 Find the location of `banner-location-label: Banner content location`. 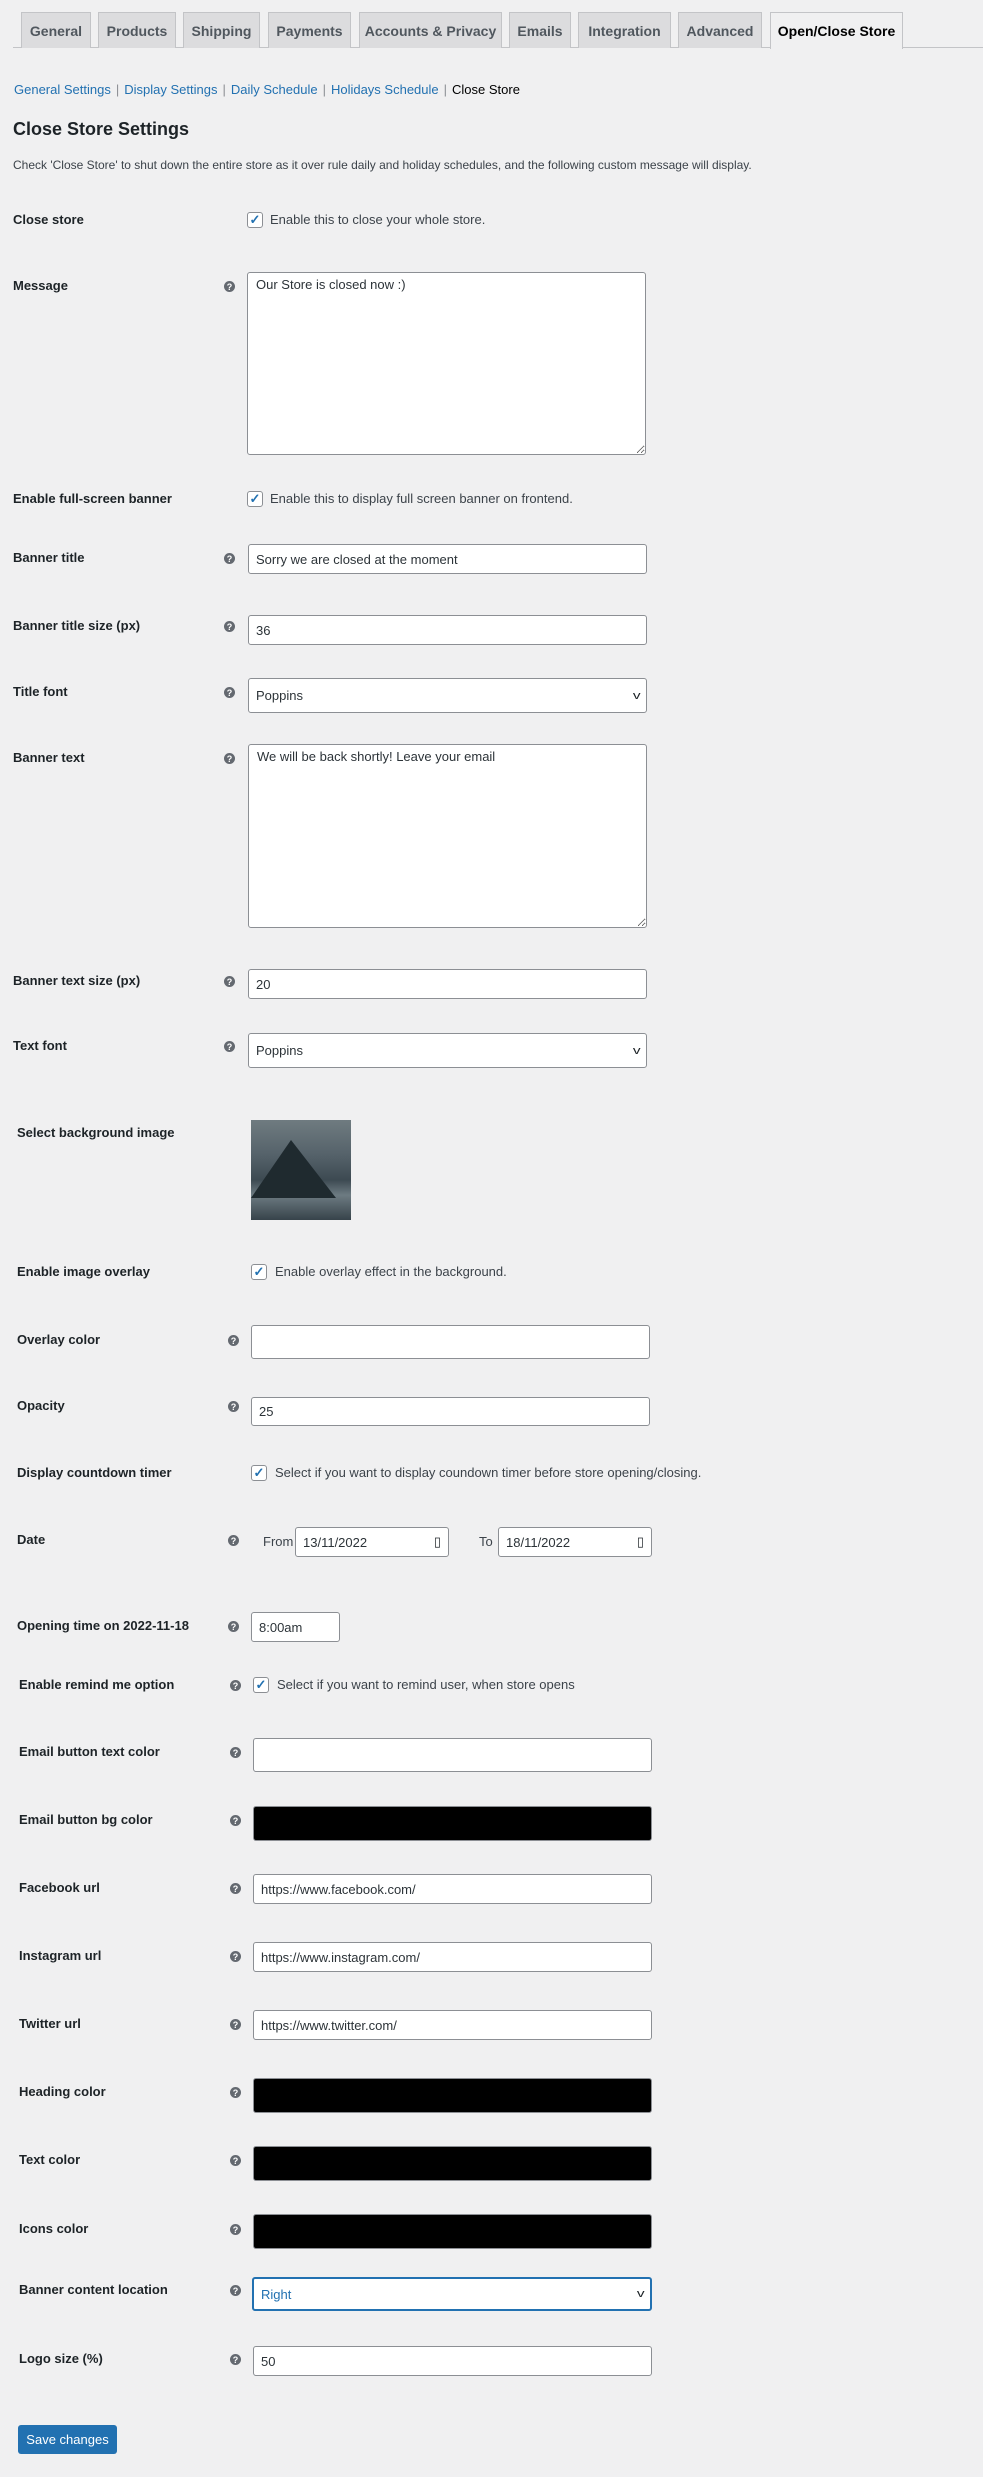

banner-location-label: Banner content location is located at coordinates (93, 2289).